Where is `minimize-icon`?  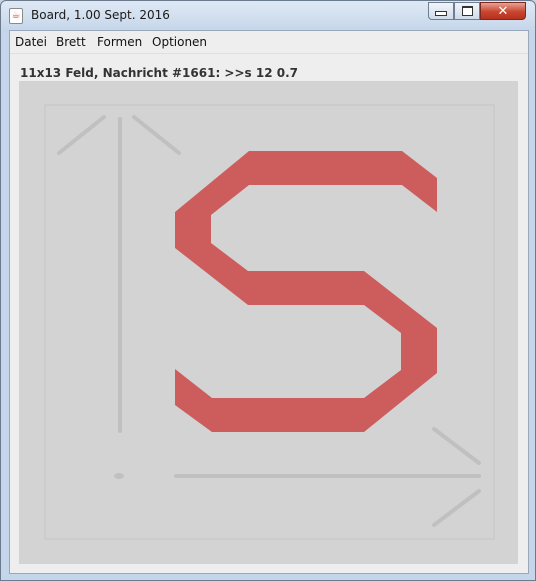 minimize-icon is located at coordinates (441, 13).